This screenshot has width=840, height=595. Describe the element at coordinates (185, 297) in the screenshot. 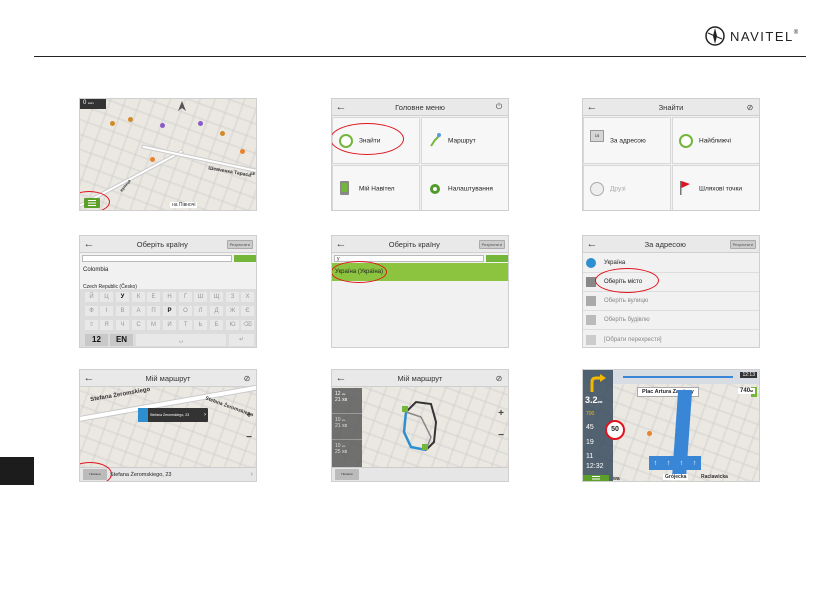

I see `key: Г` at that location.